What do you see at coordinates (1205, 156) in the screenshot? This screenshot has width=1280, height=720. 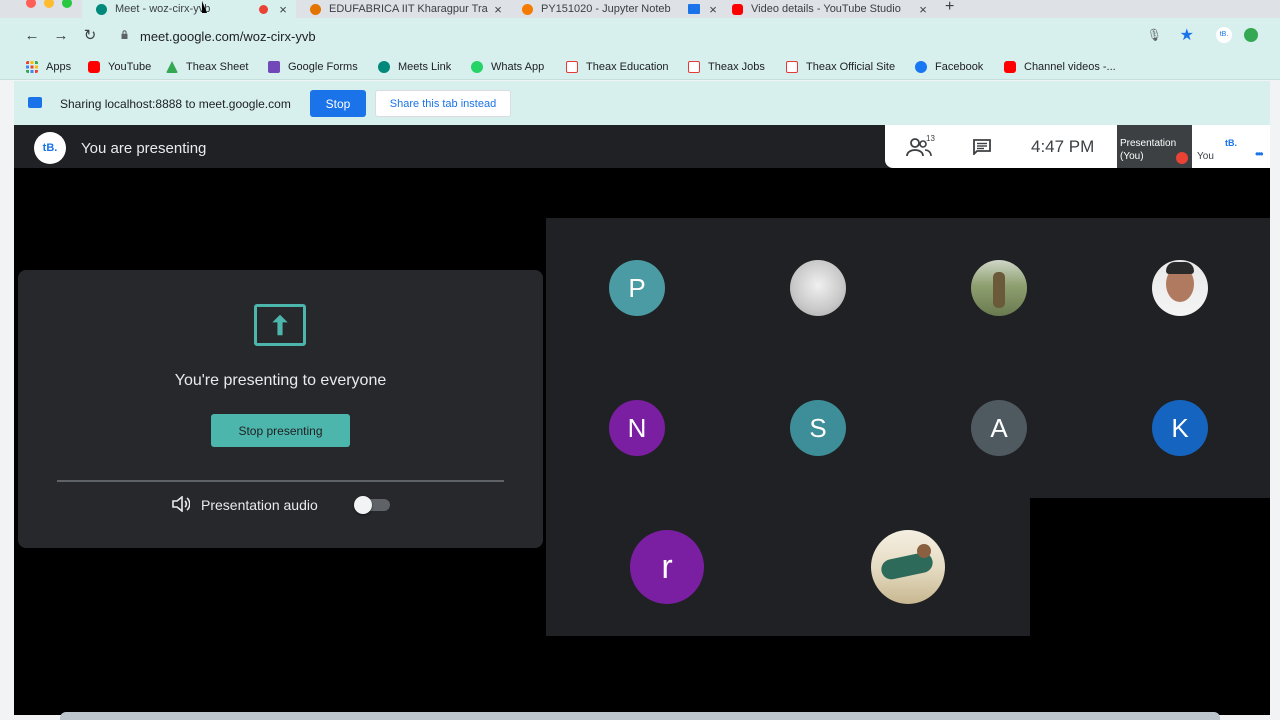 I see `you-label: You` at bounding box center [1205, 156].